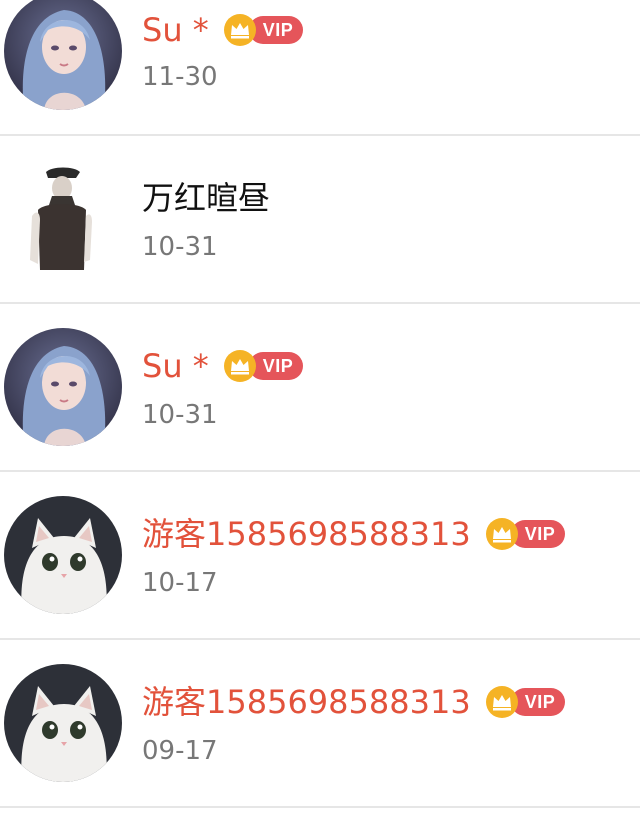  Describe the element at coordinates (180, 583) in the screenshot. I see `comment-date: 10-17` at that location.